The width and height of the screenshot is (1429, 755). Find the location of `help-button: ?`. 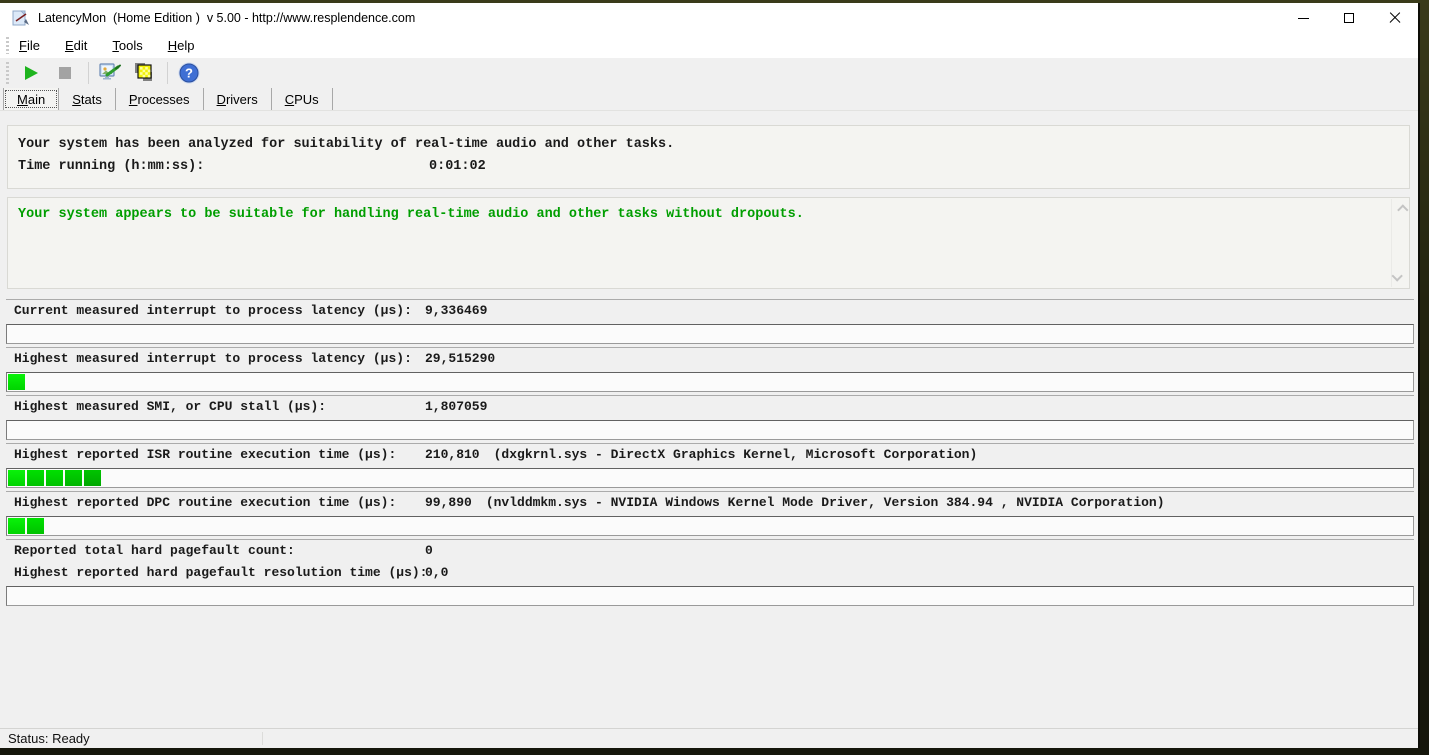

help-button: ? is located at coordinates (189, 73).